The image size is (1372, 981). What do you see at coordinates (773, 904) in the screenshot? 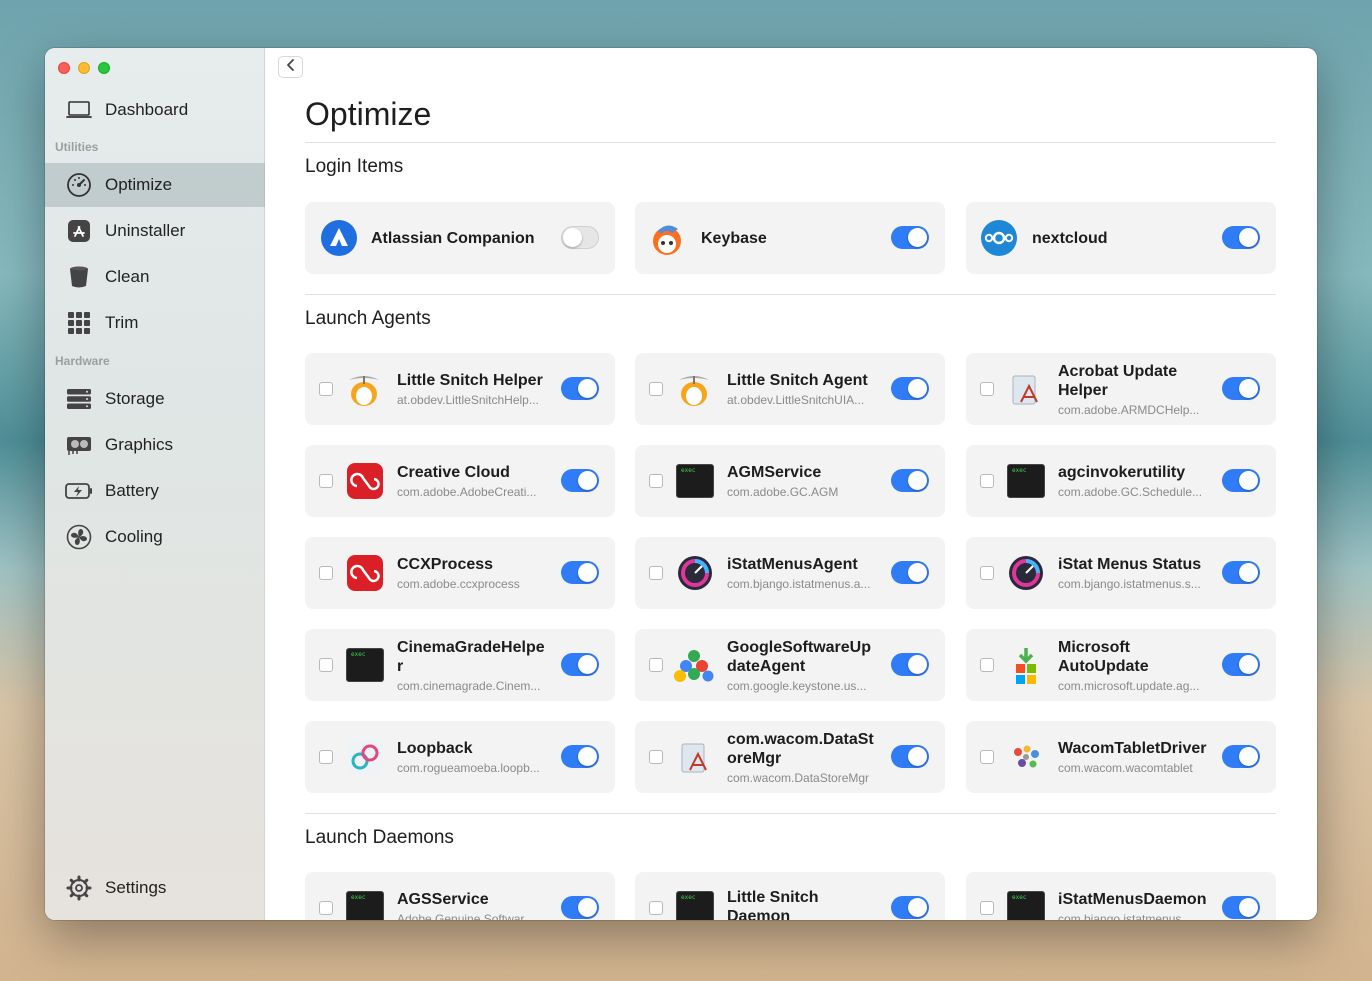
I see `launch-daemon-name: Little Snitch Daemon` at bounding box center [773, 904].